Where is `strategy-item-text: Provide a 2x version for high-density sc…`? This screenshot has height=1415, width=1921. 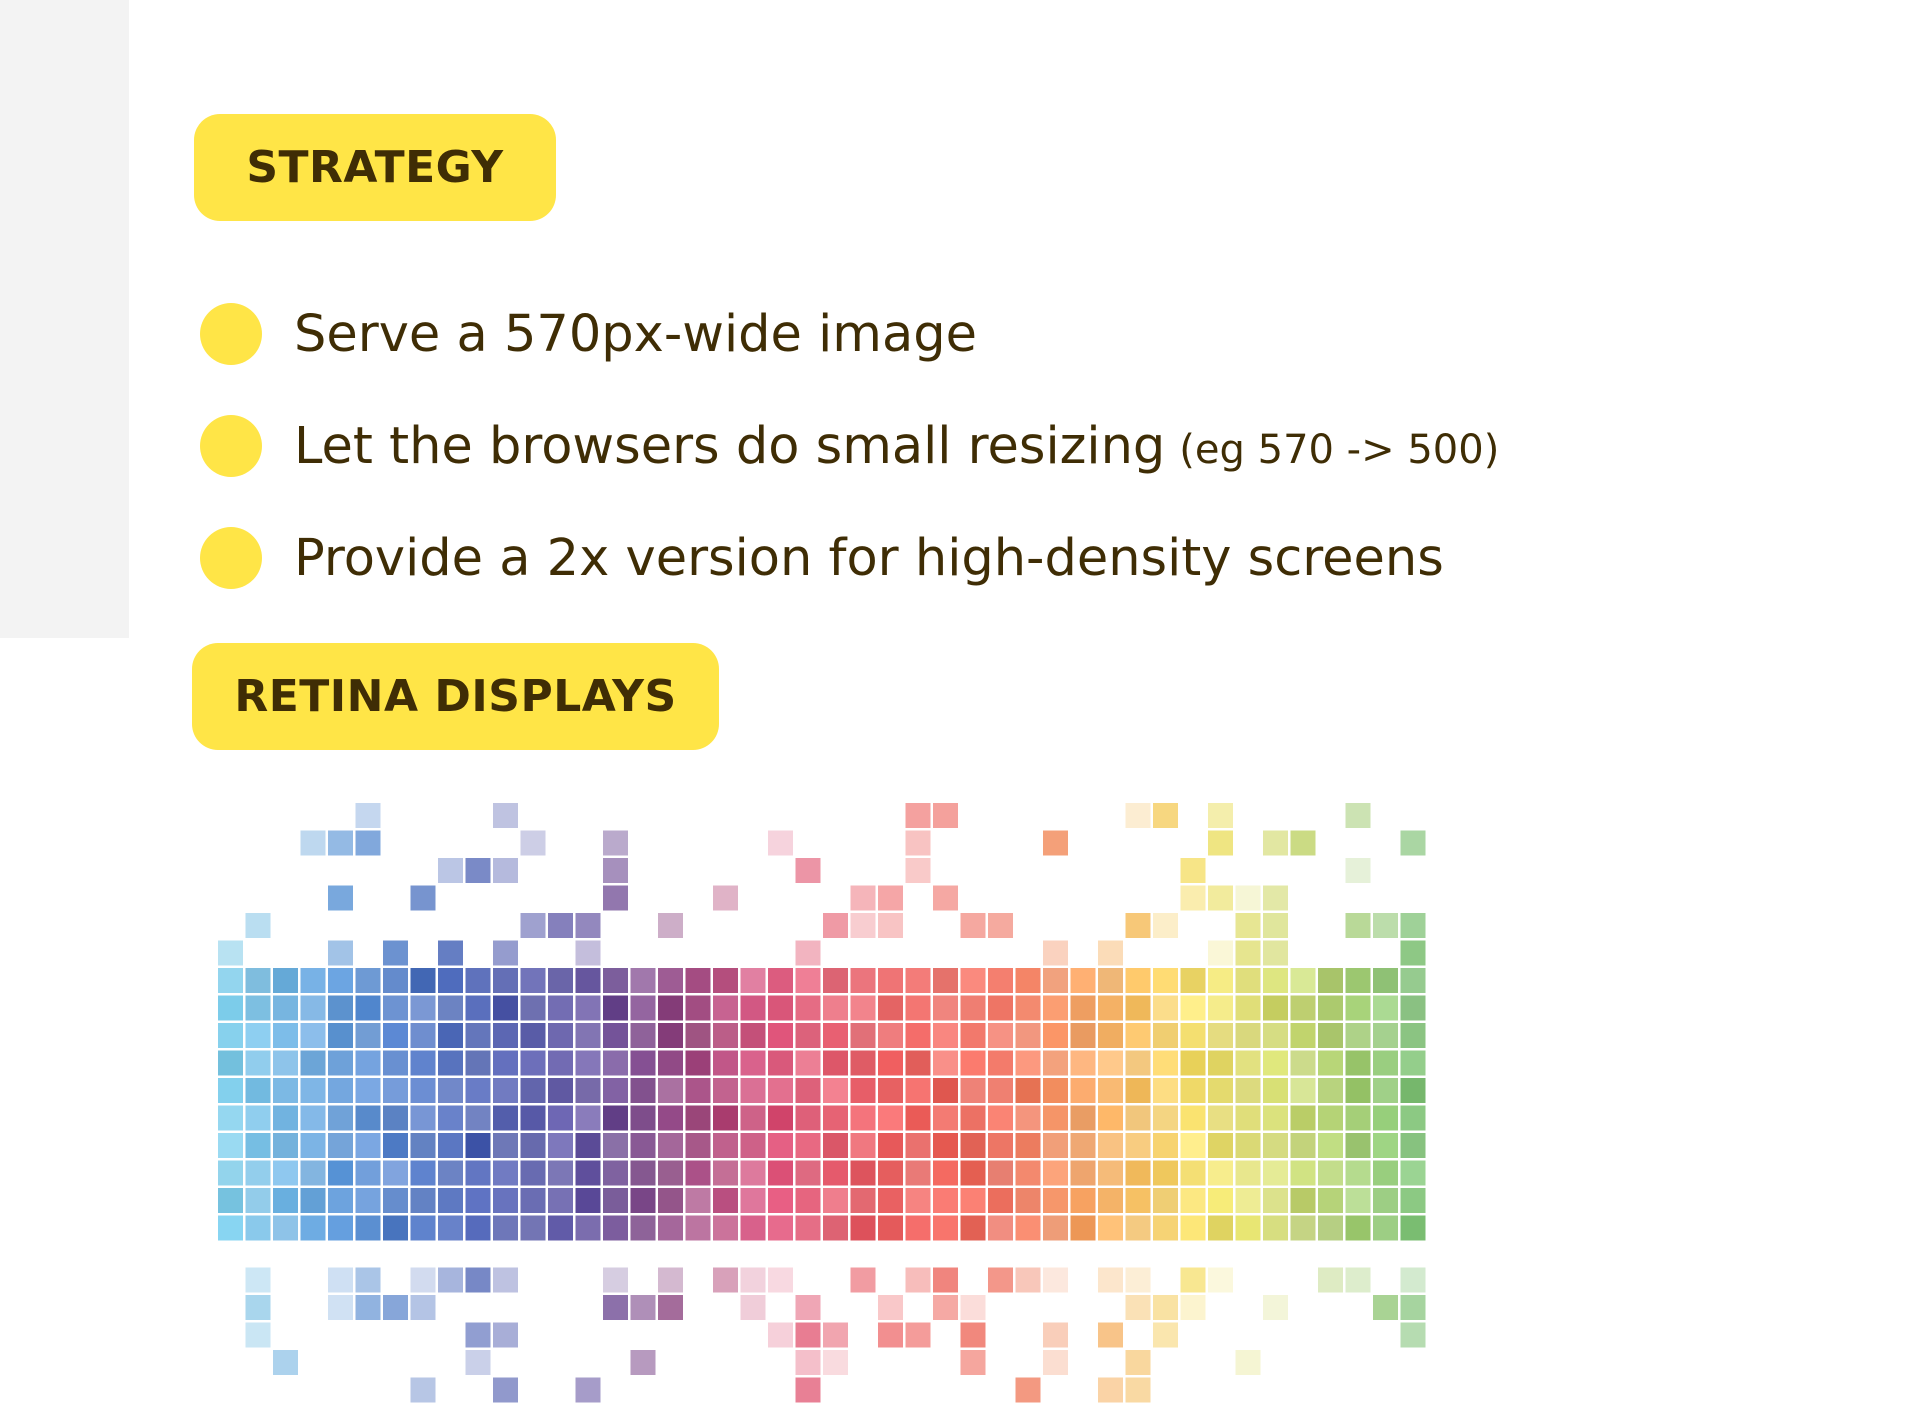
strategy-item-text: Provide a 2x version for high-density sc… is located at coordinates (869, 558).